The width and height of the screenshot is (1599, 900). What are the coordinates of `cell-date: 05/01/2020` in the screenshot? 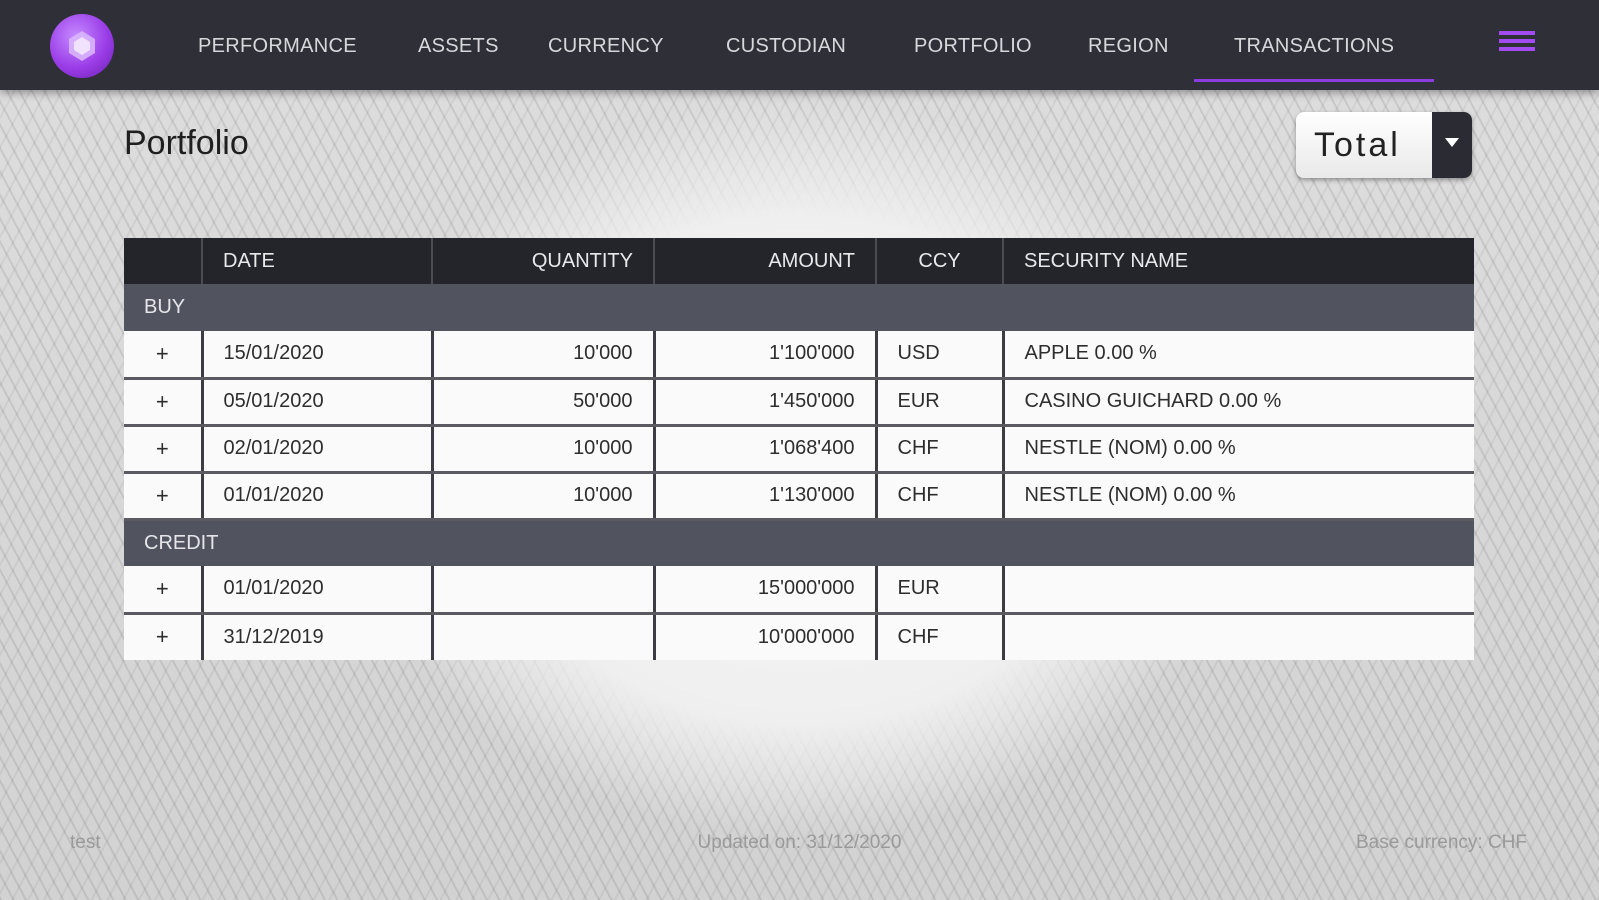 It's located at (318, 402).